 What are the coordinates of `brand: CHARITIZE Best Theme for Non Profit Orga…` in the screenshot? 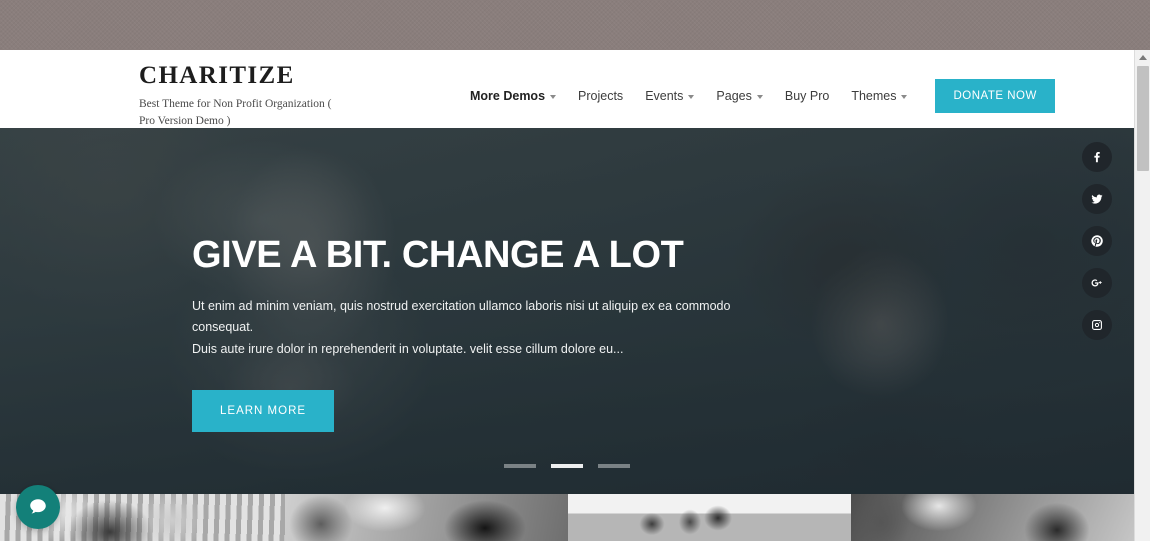 It's located at (304, 96).